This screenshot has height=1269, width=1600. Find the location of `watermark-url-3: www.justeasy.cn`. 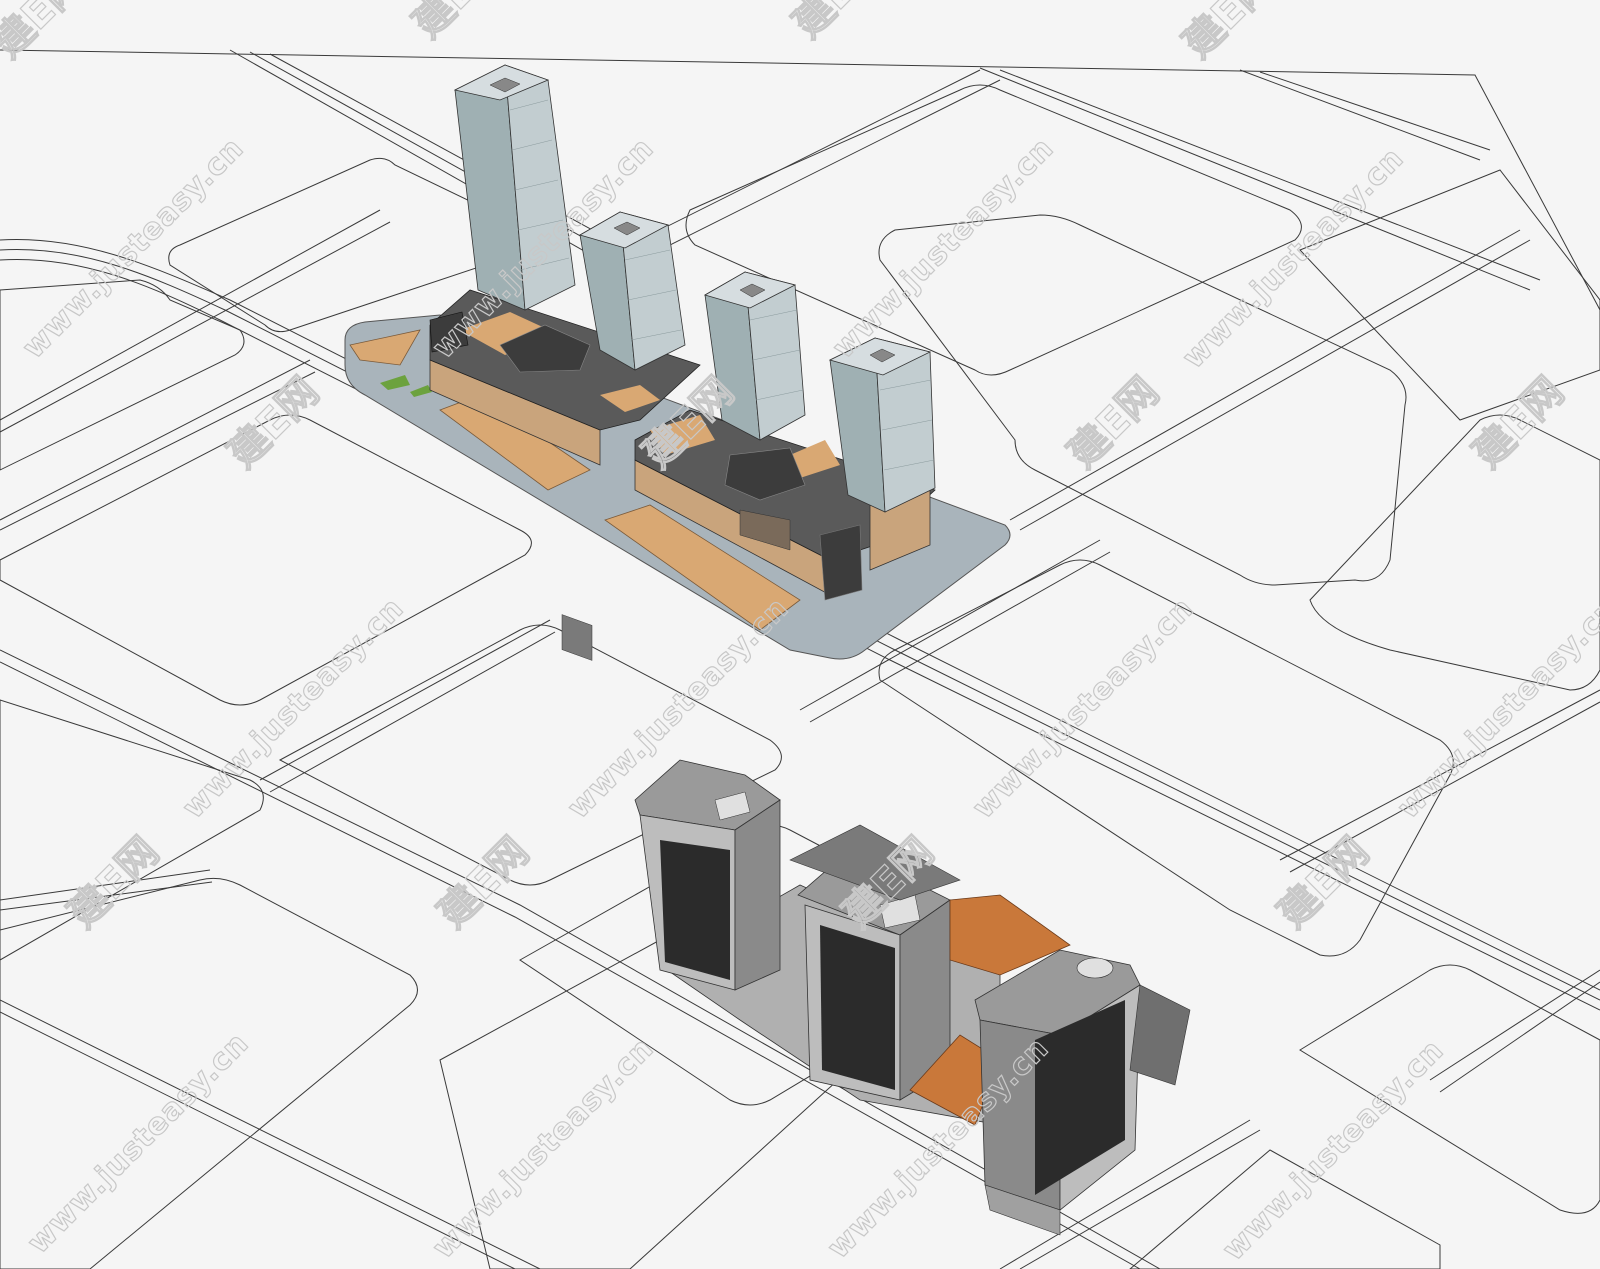

watermark-url-3: www.justeasy.cn is located at coordinates (943, 248).